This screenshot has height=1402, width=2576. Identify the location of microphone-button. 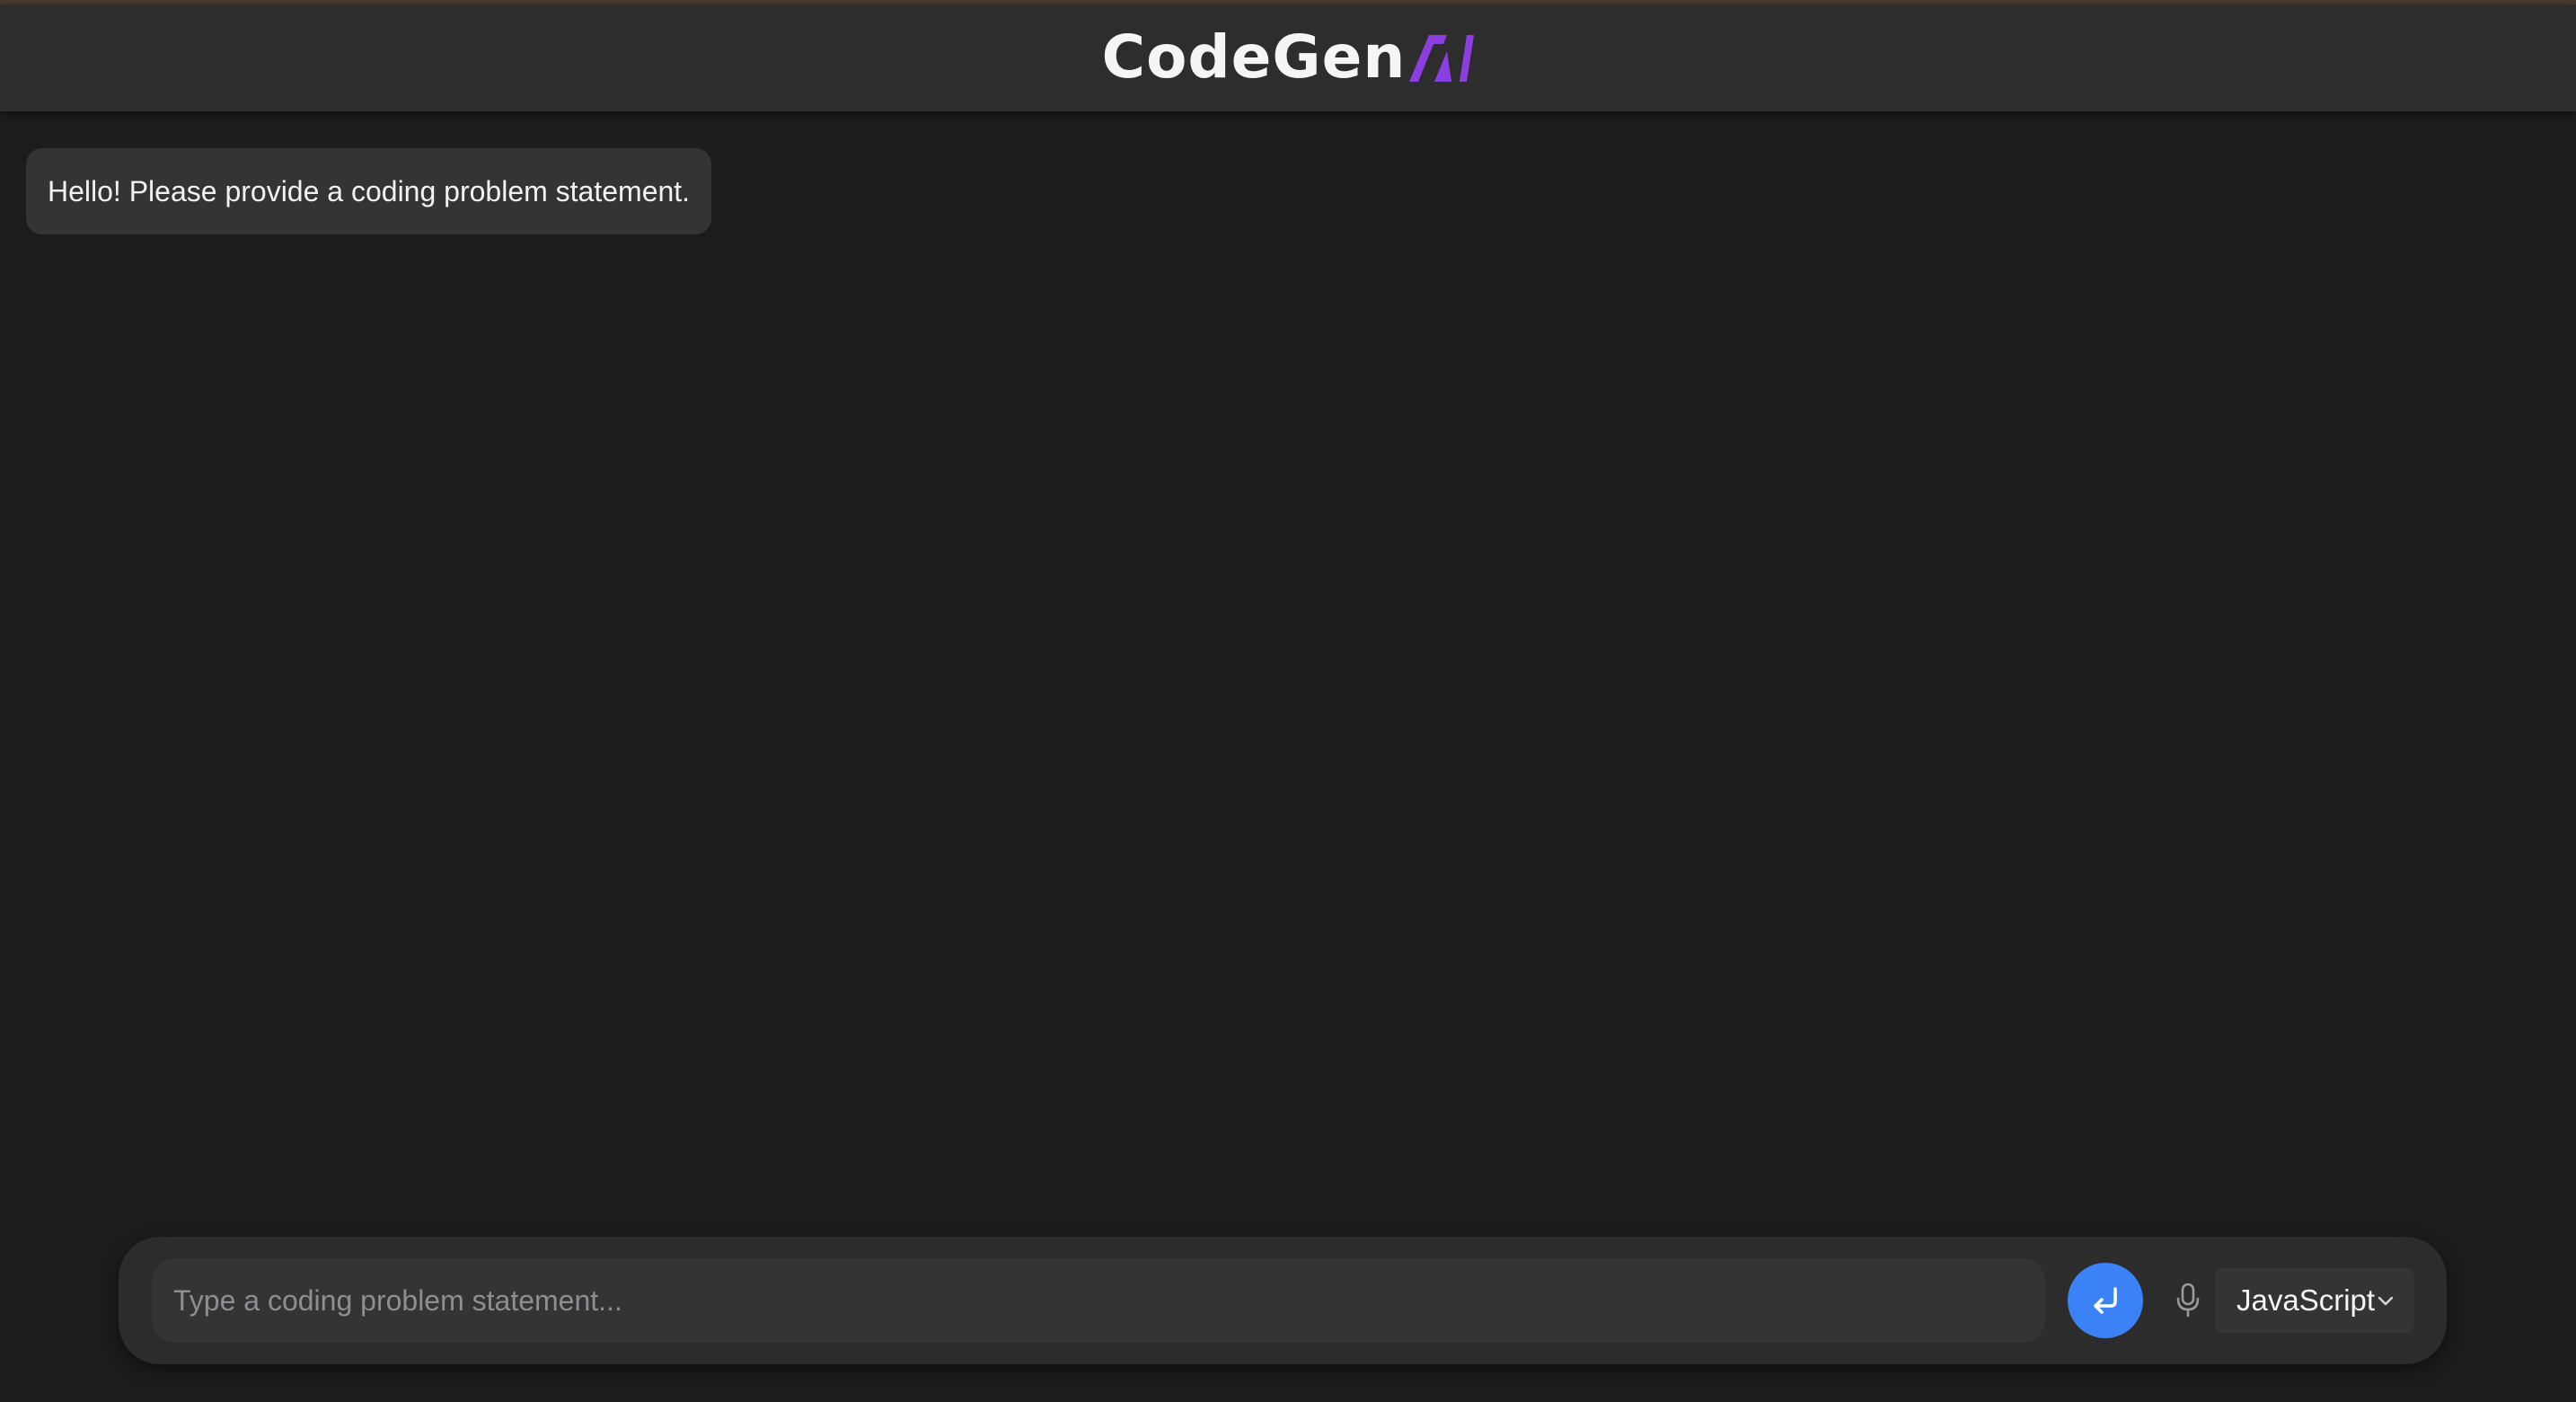
(2188, 1300).